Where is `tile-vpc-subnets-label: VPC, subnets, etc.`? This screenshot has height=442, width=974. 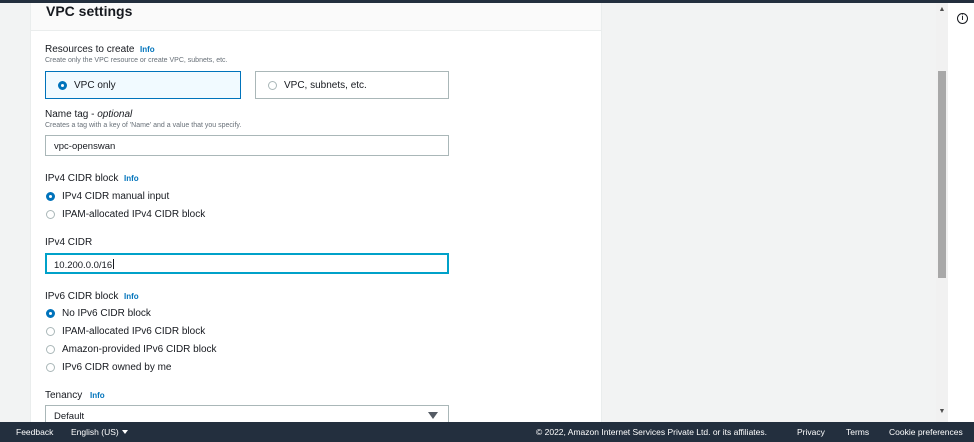 tile-vpc-subnets-label: VPC, subnets, etc. is located at coordinates (325, 85).